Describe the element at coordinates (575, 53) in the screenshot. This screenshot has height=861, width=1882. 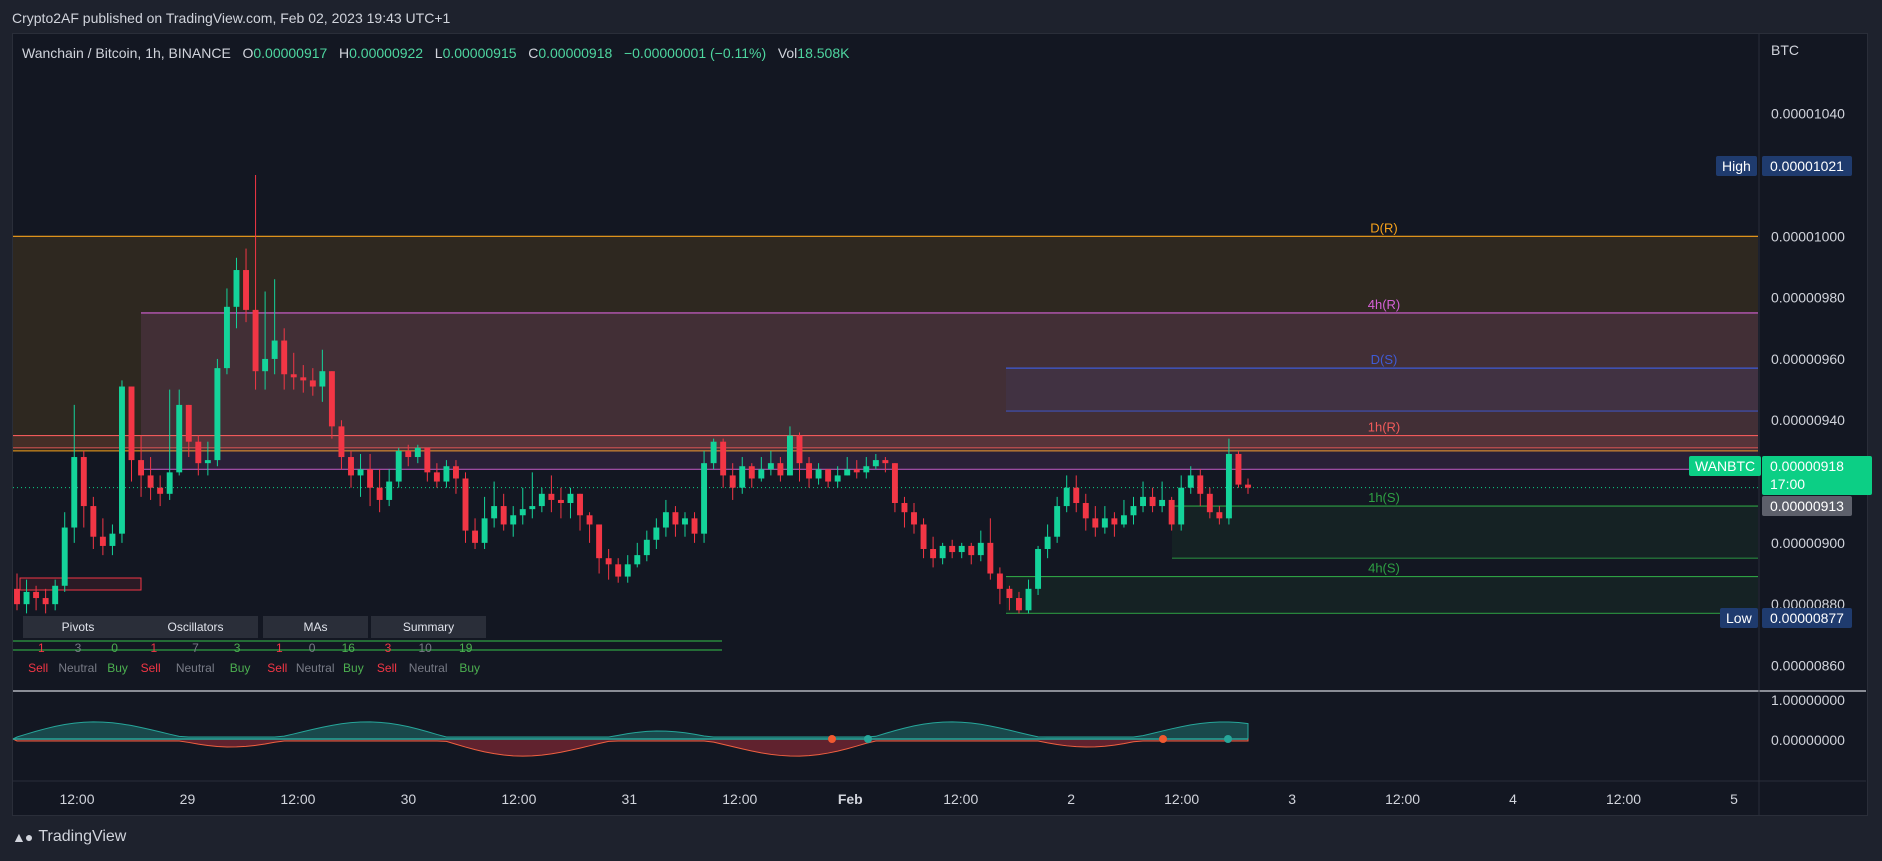
I see `close-value: 0.00000918` at that location.